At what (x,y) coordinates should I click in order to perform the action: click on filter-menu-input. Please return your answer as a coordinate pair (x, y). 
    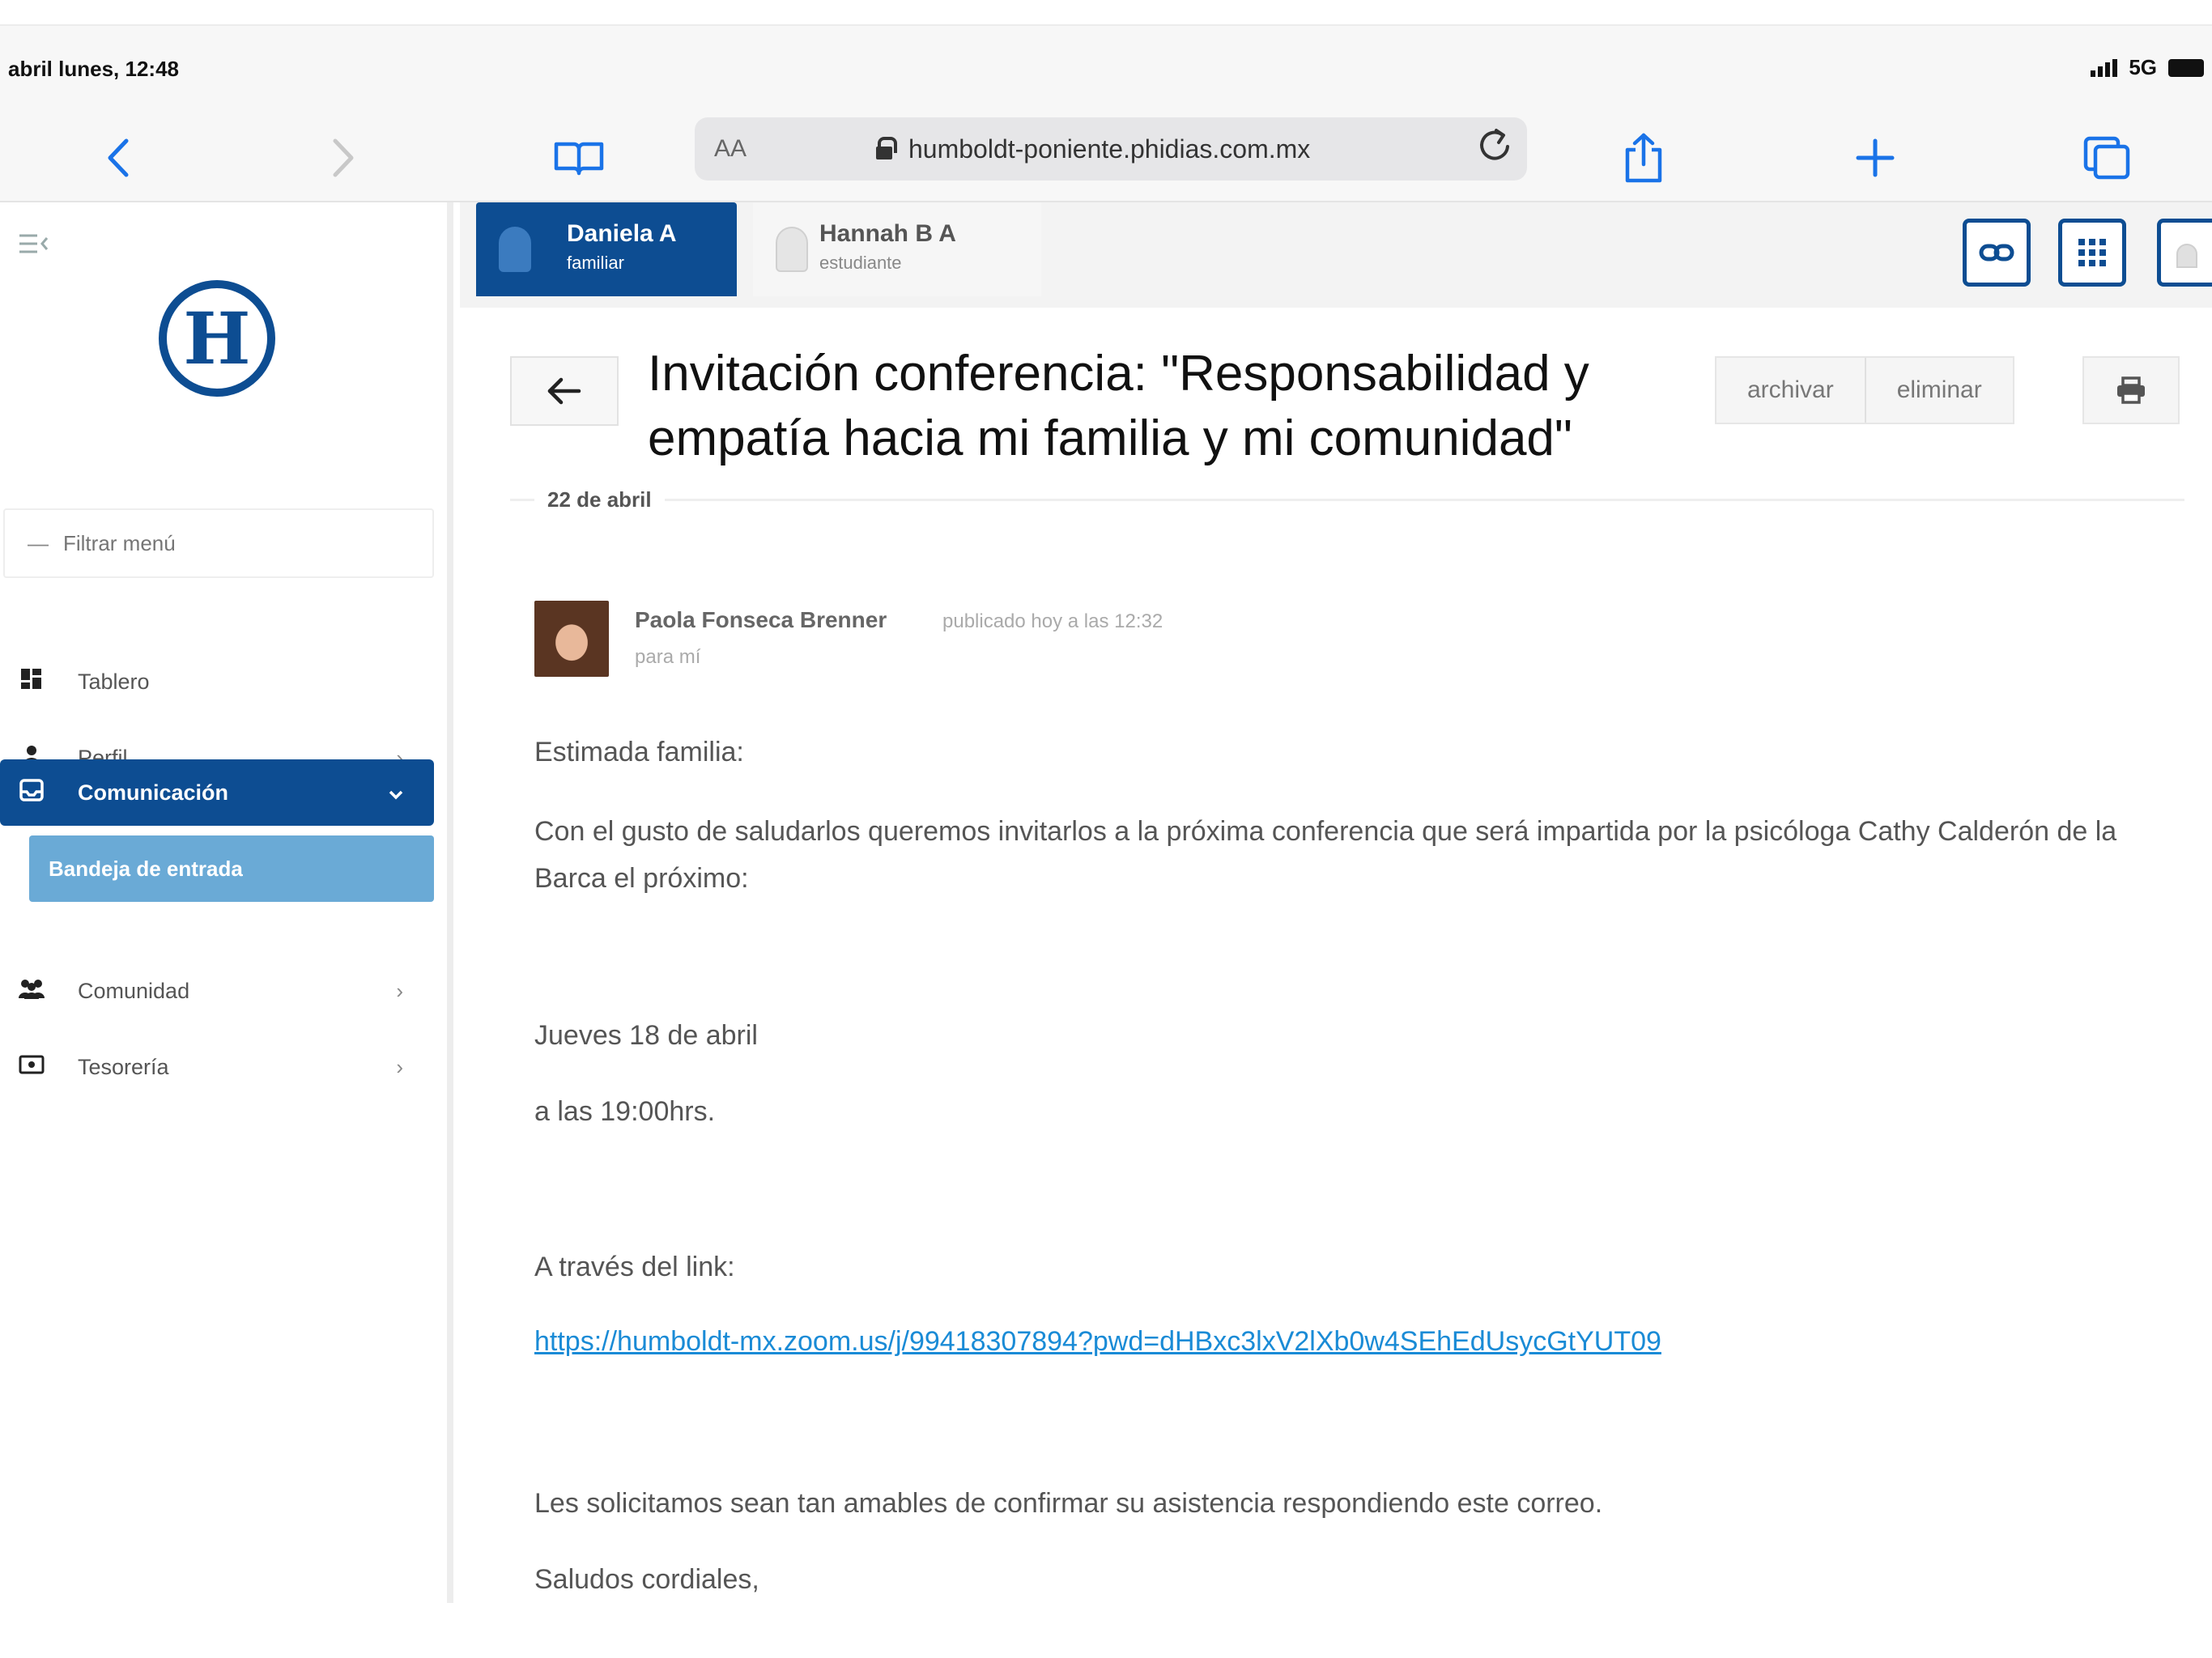
    Looking at the image, I should click on (241, 543).